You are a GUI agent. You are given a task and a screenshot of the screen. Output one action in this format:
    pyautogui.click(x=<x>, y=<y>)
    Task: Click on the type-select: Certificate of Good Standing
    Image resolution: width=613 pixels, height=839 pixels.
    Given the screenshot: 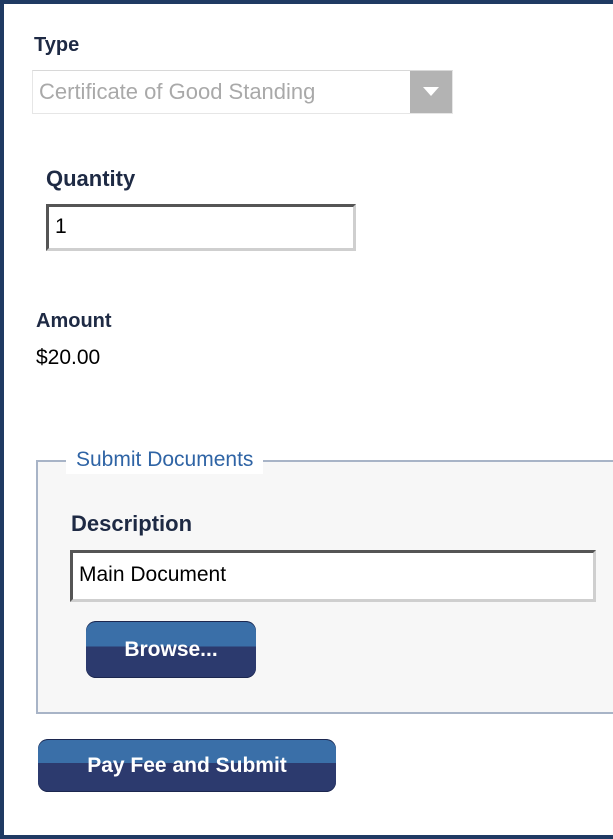 What is the action you would take?
    pyautogui.click(x=242, y=92)
    